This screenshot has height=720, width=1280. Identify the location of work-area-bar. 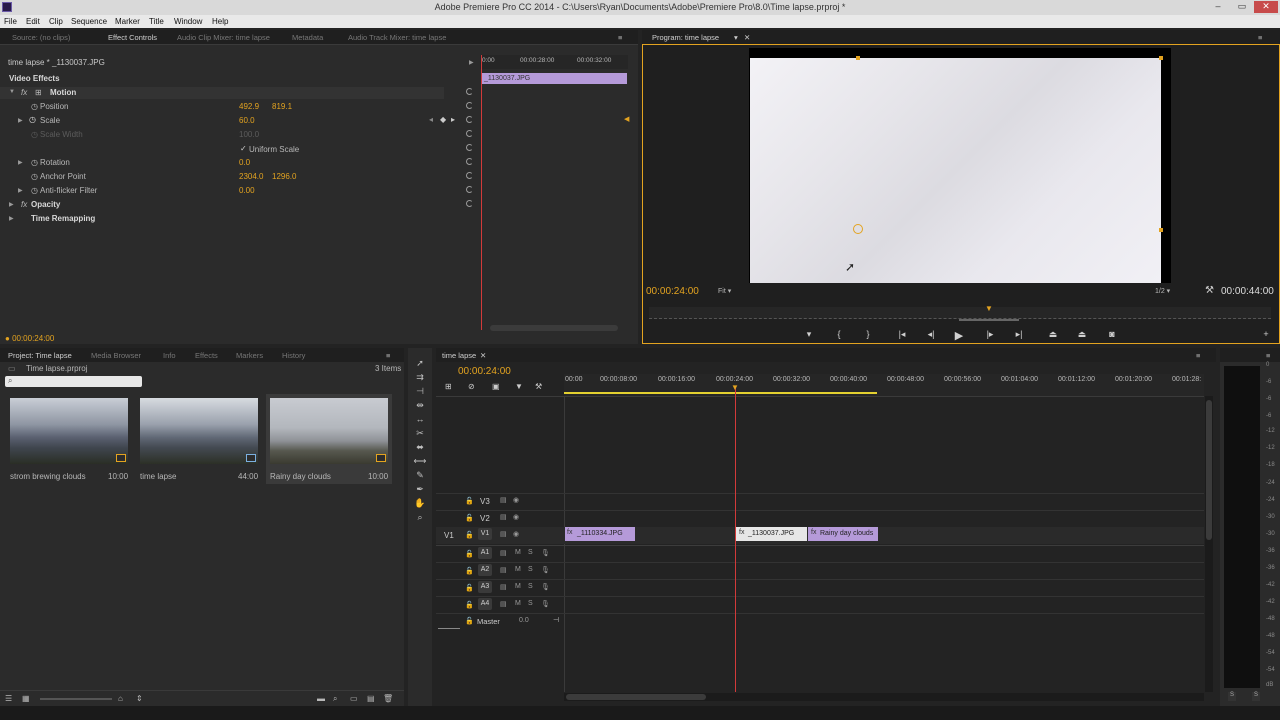
(720, 393).